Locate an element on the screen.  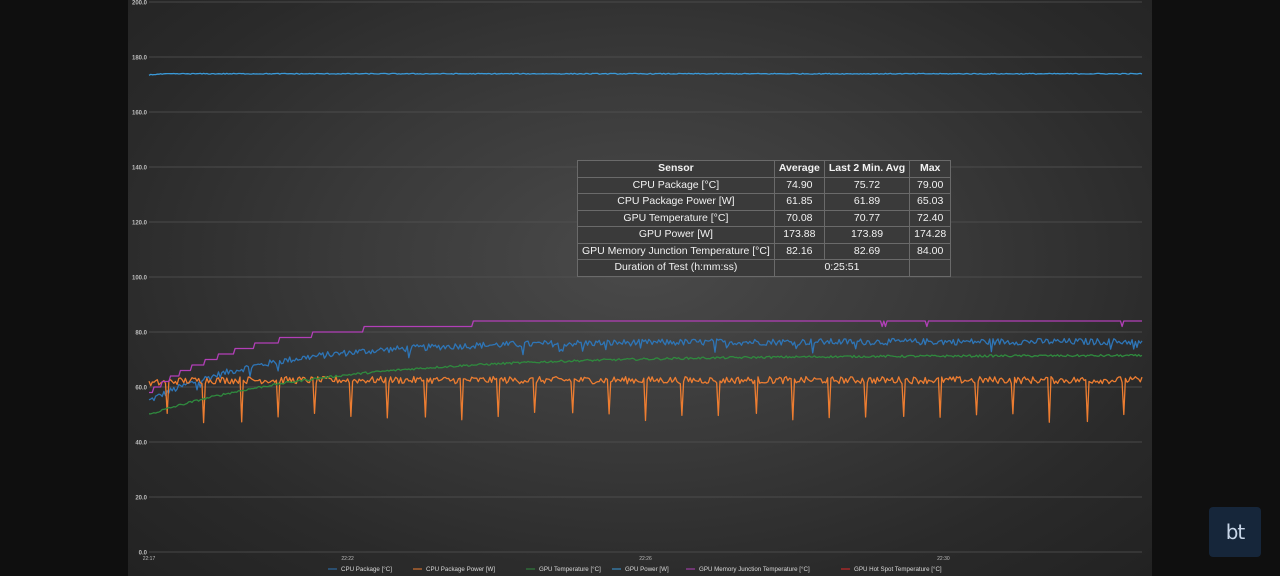
y-tick-label: 120.0 is located at coordinates (140, 224).